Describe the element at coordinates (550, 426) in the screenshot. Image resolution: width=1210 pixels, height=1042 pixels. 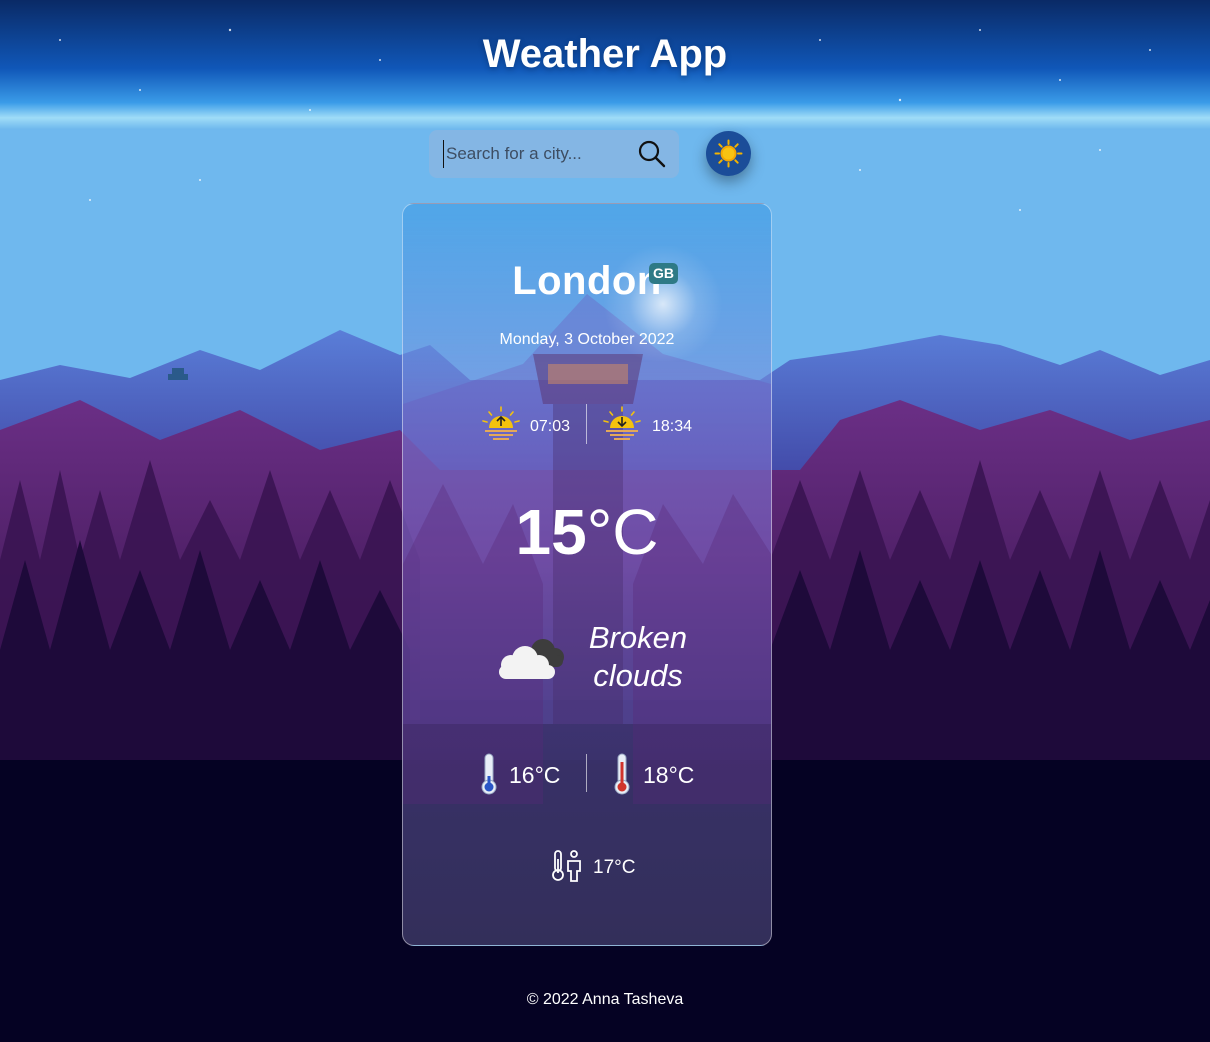
I see `sunrise-time: 07:03` at that location.